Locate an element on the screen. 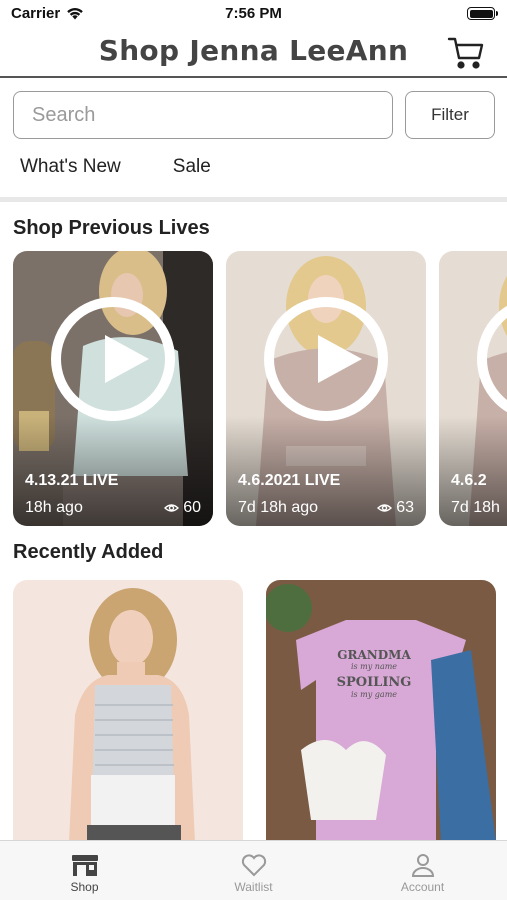 This screenshot has height=900, width=507. tab-label: Shop is located at coordinates (84, 887).